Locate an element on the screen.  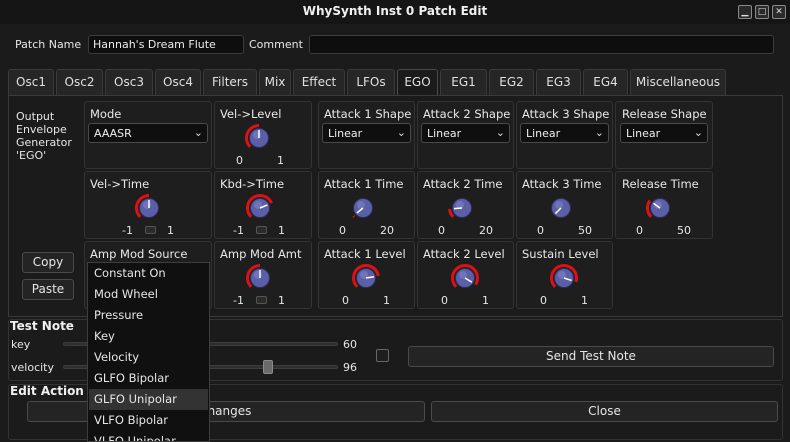
dropdown-item: Pressure is located at coordinates (148, 315).